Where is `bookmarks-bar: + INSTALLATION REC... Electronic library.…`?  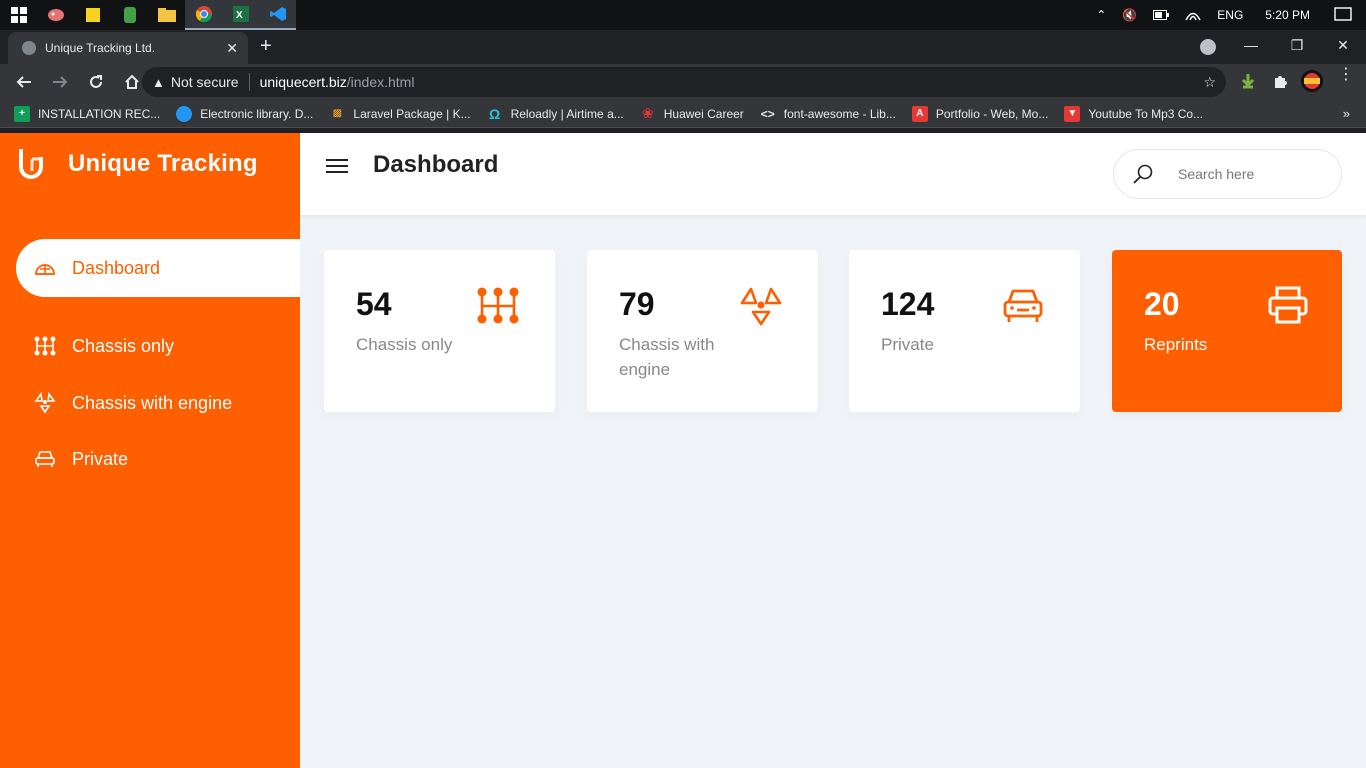 bookmarks-bar: + INSTALLATION REC... Electronic library.… is located at coordinates (683, 114).